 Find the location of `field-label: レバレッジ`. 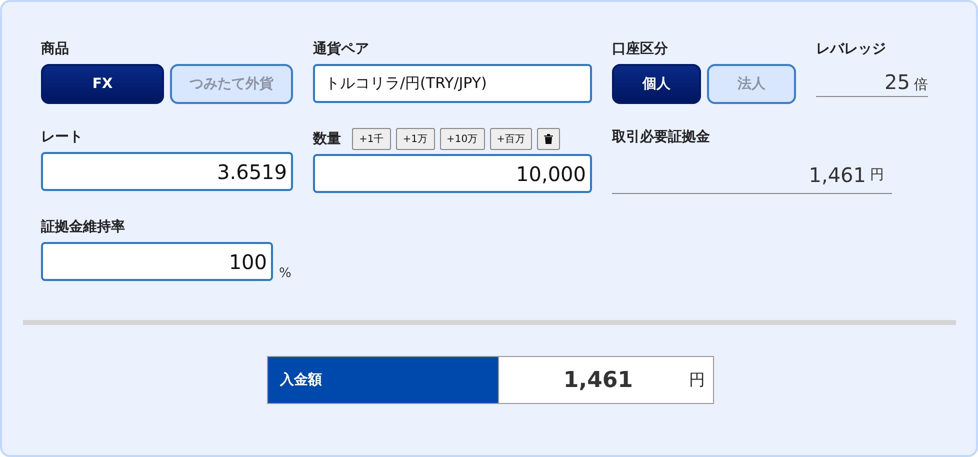

field-label: レバレッジ is located at coordinates (851, 49).